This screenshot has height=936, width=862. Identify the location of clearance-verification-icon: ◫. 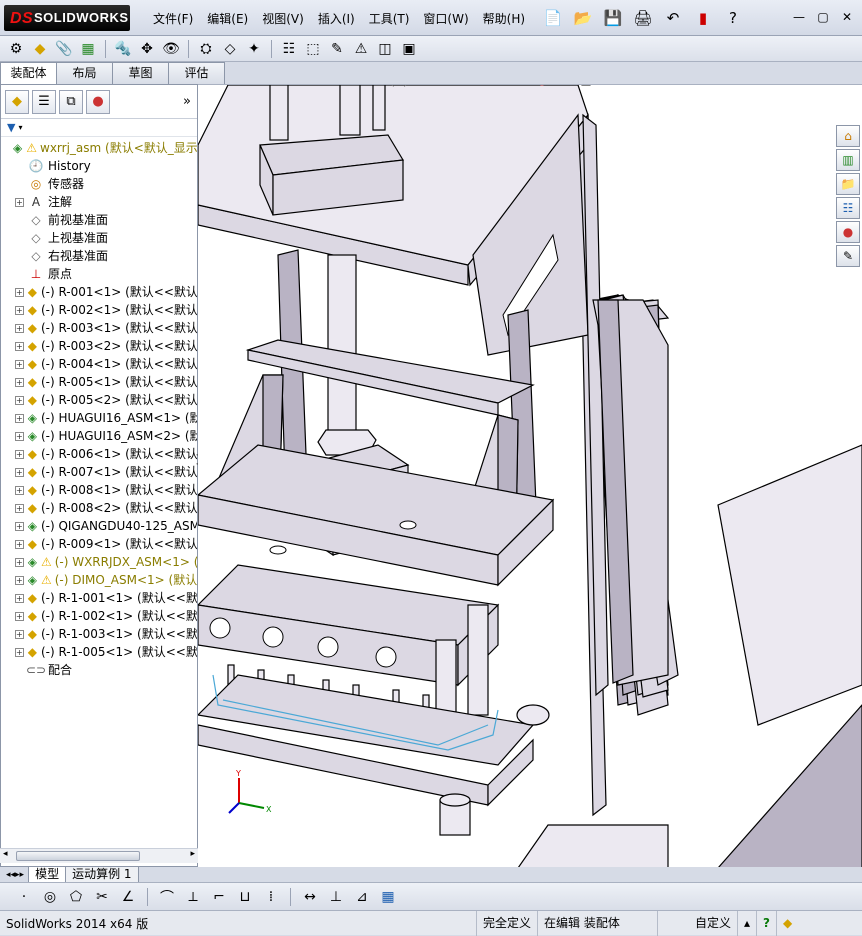
(385, 49).